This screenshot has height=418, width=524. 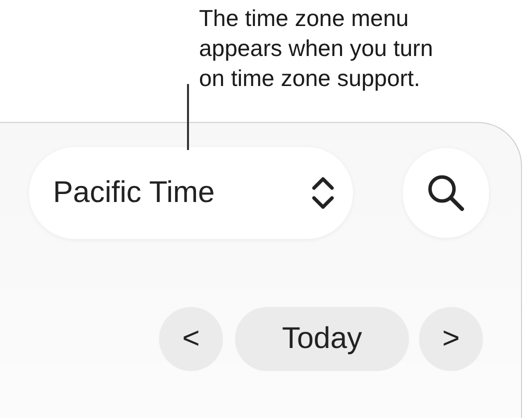 What do you see at coordinates (451, 339) in the screenshot?
I see `next-button: >` at bounding box center [451, 339].